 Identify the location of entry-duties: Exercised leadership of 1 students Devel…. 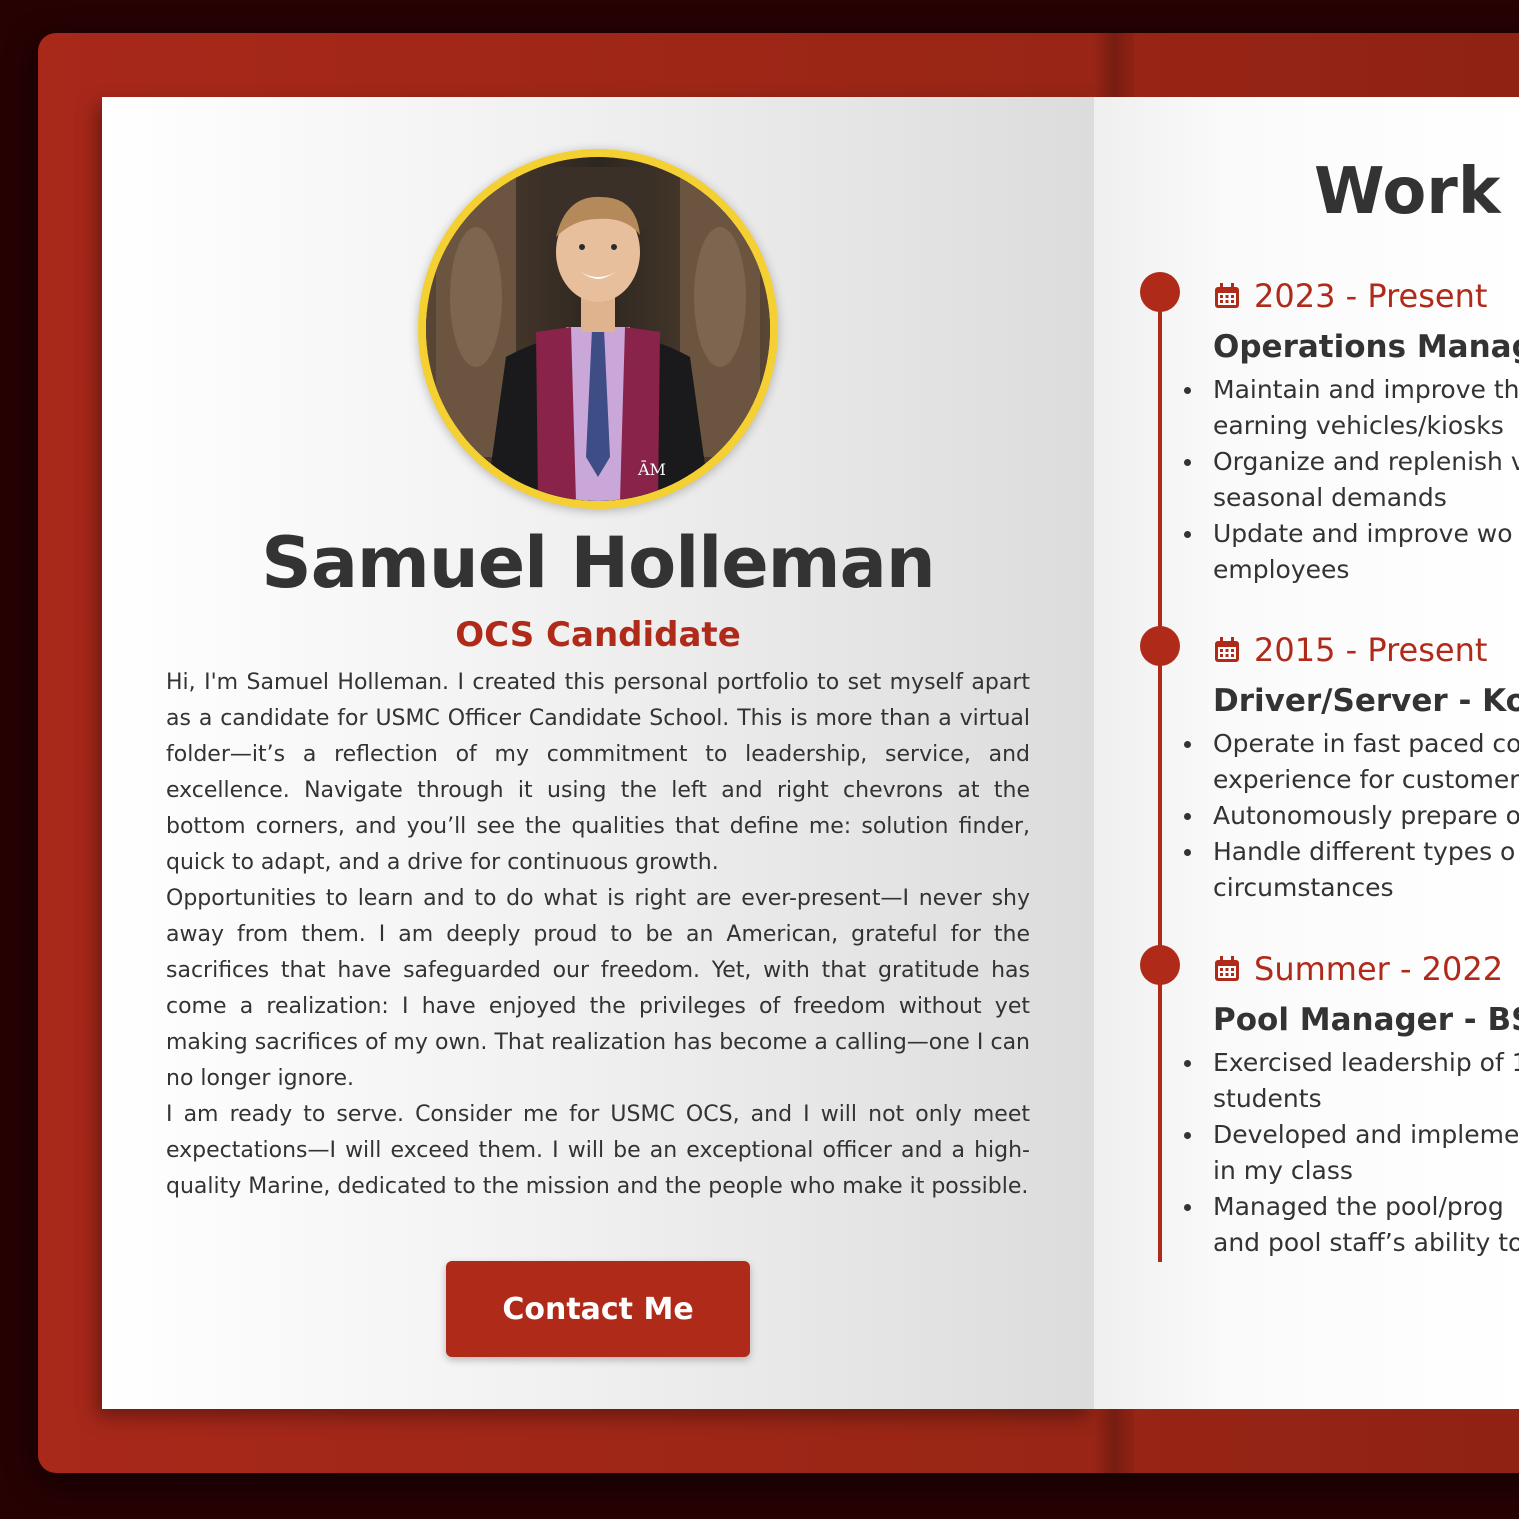
(1351, 1153).